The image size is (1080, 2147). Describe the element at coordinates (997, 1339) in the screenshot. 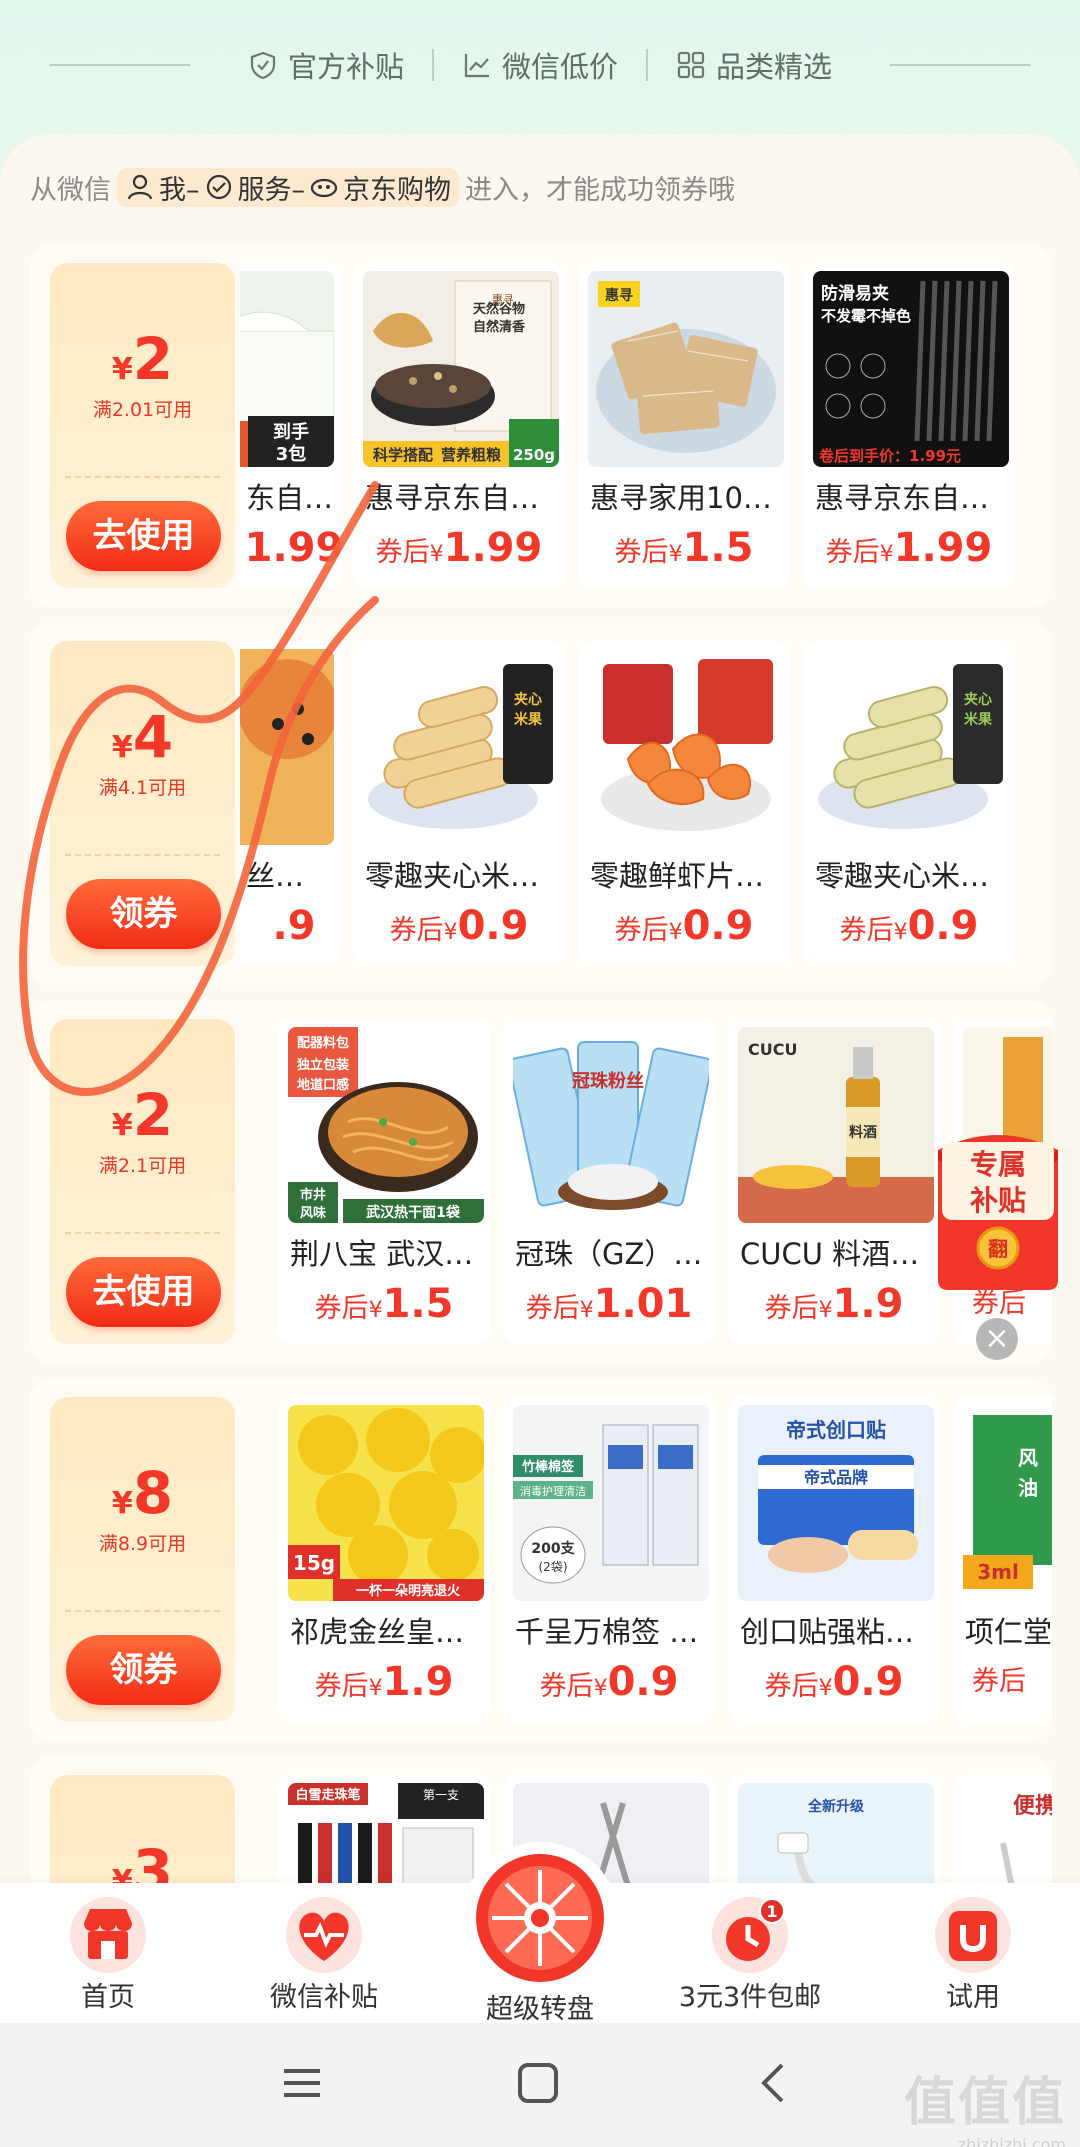

I see `close-icon: ×` at that location.